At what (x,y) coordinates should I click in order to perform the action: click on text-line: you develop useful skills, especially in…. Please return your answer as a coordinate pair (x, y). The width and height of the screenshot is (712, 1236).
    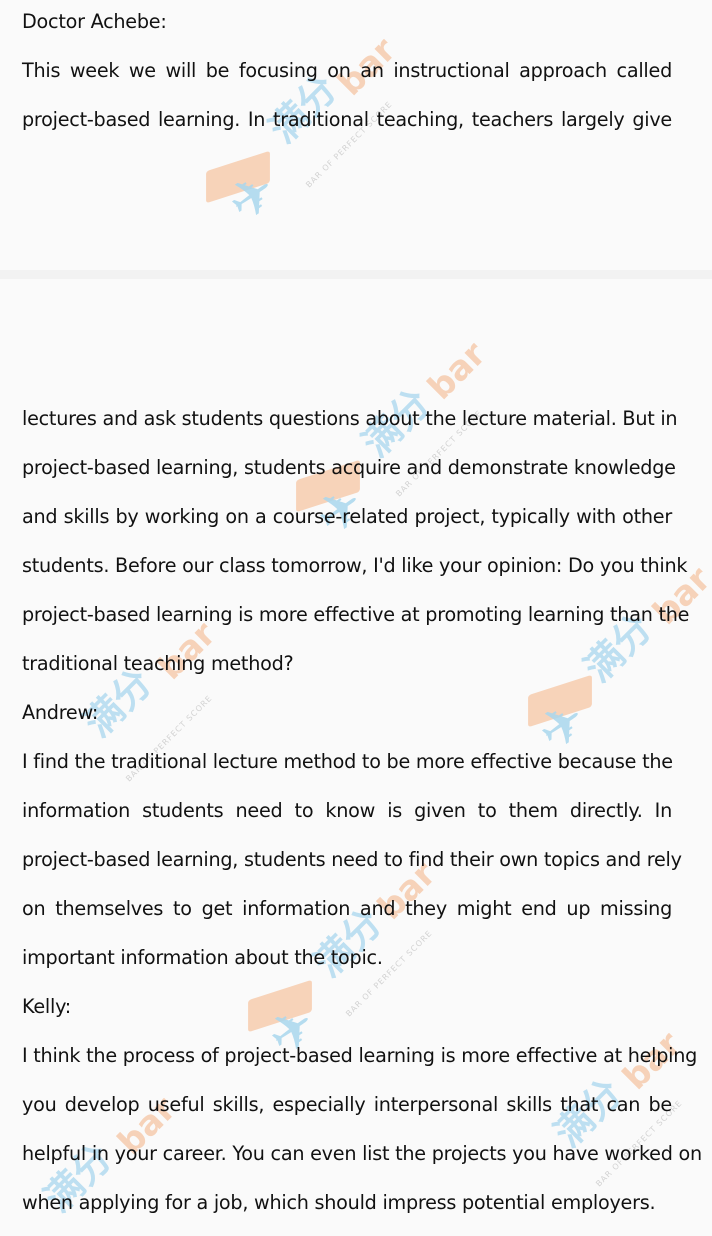
    Looking at the image, I should click on (347, 1104).